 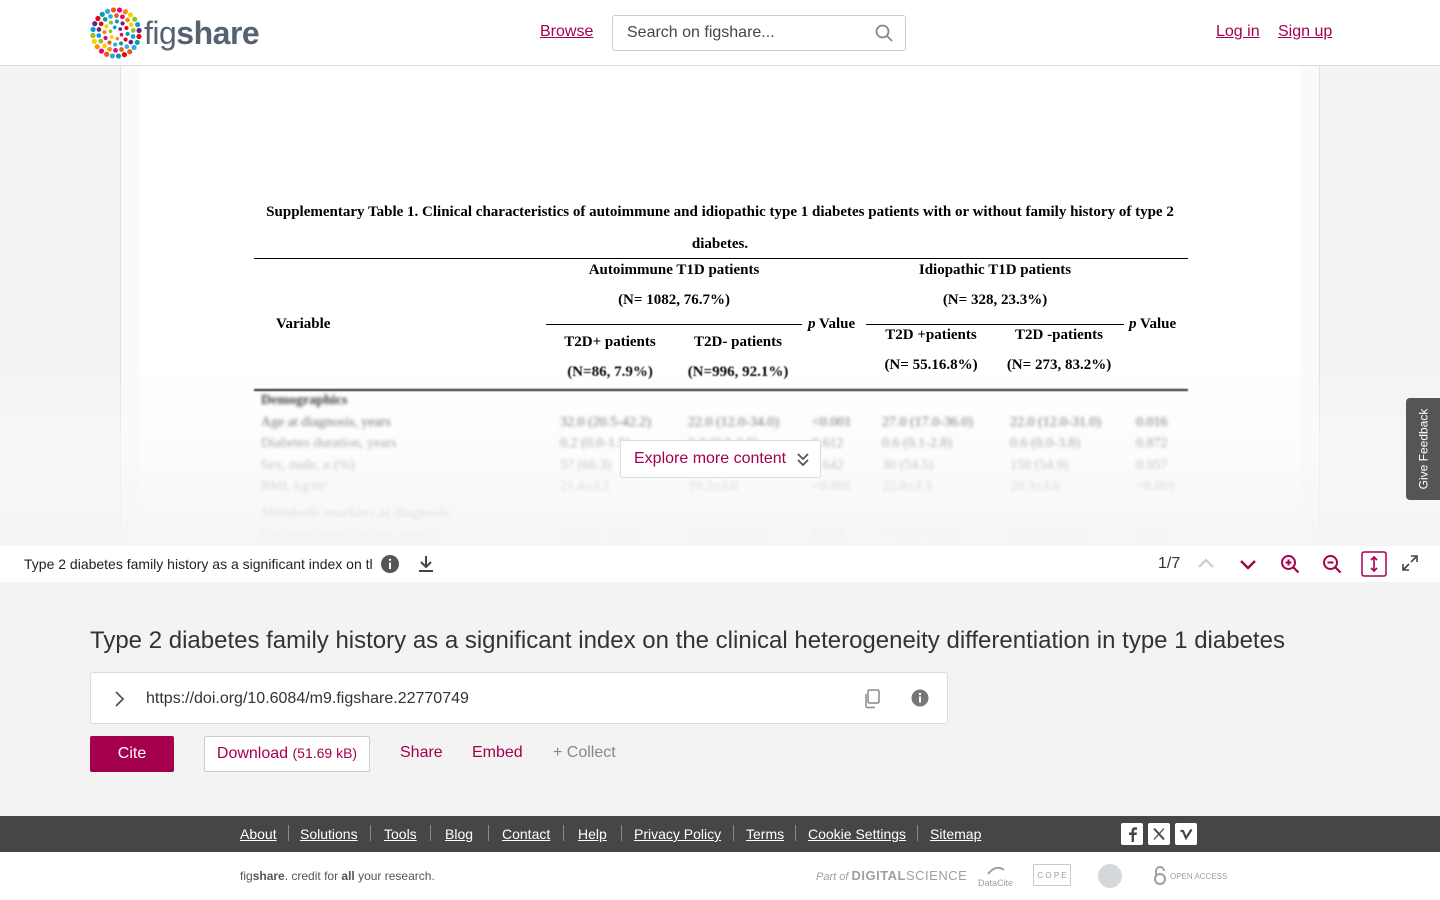 I want to click on signup-link: Sign up, so click(x=1305, y=32).